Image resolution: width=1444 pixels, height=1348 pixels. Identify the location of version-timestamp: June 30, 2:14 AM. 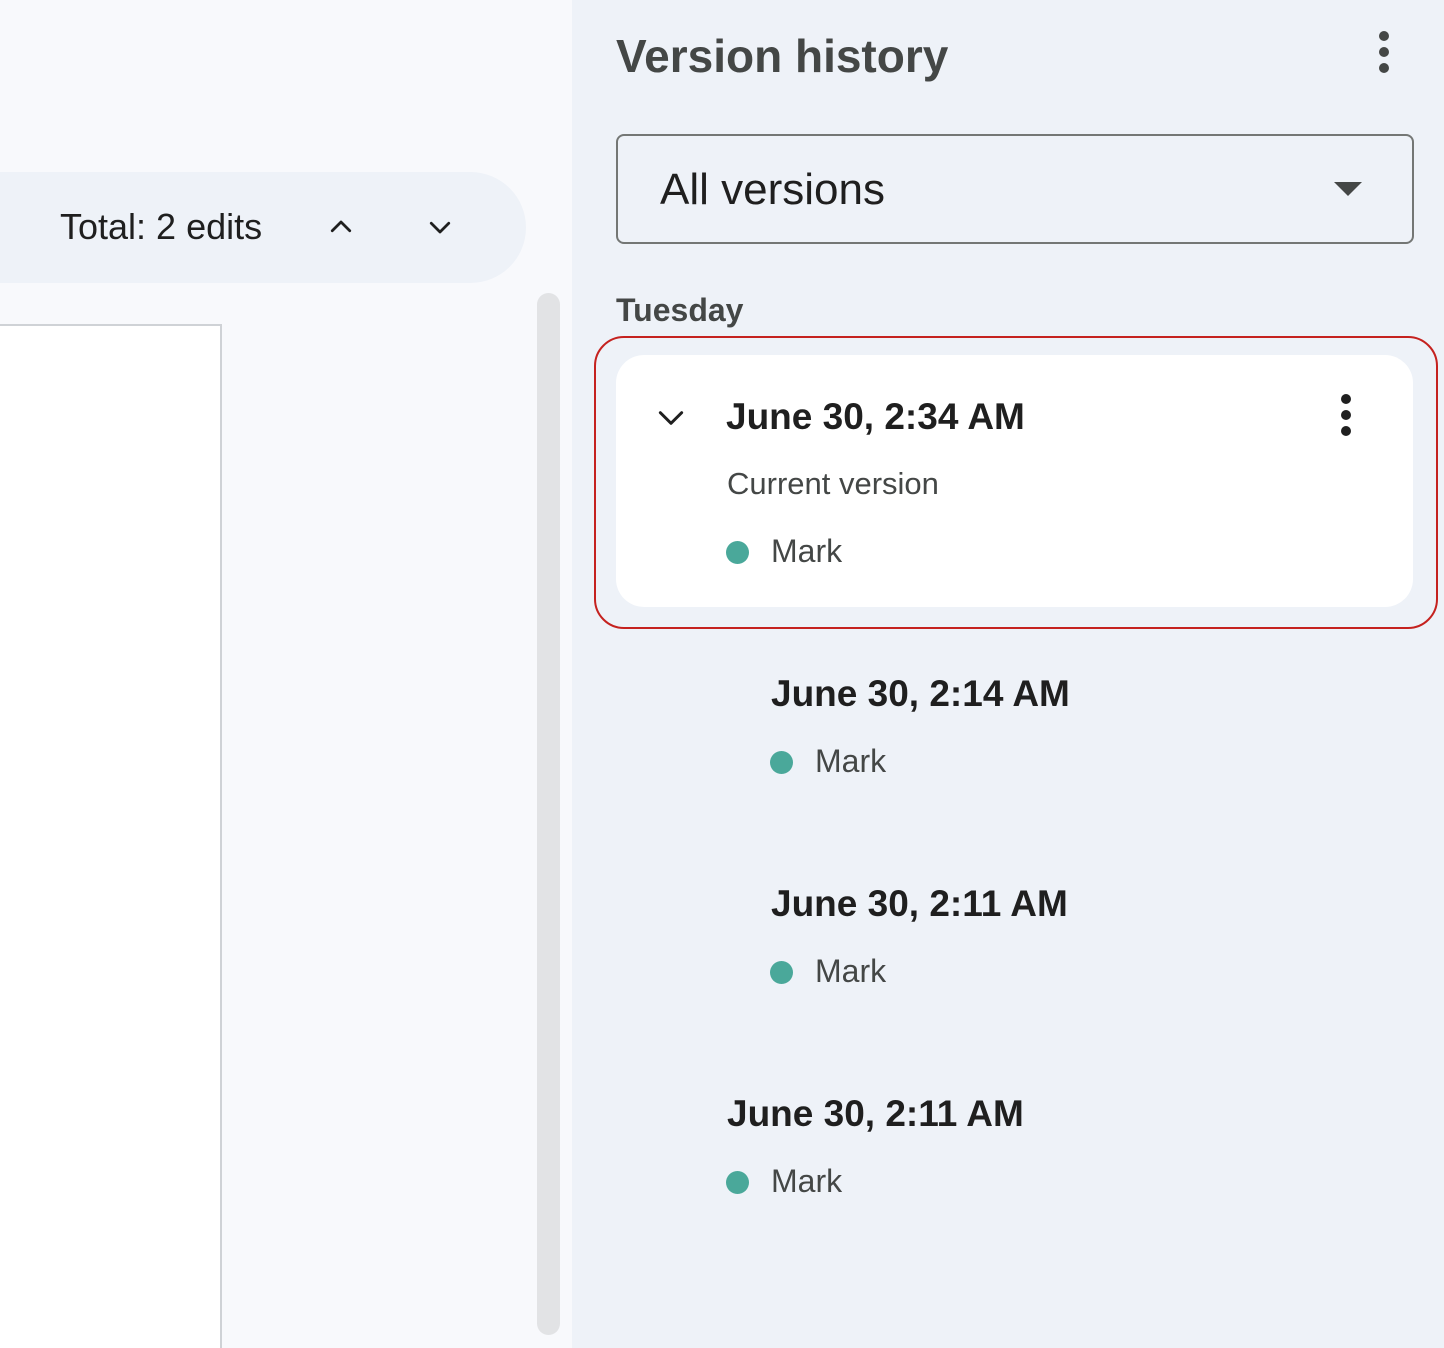
(920, 693).